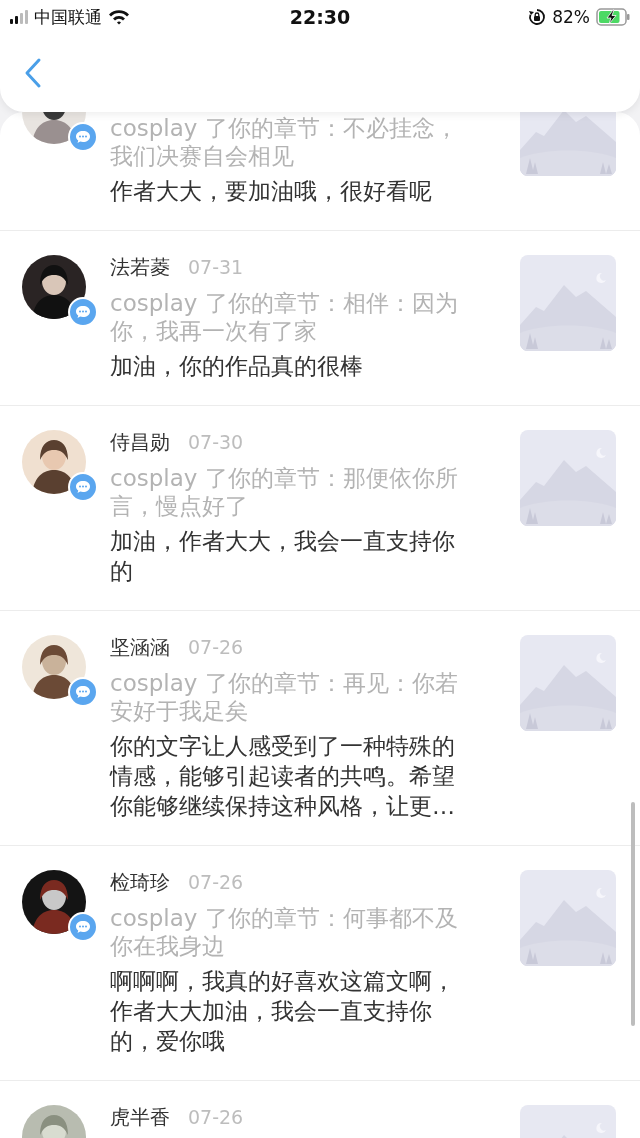 Image resolution: width=640 pixels, height=1138 pixels. I want to click on chapter-text: cosplay 了你的章节：何事都不及你在我身边, so click(284, 932).